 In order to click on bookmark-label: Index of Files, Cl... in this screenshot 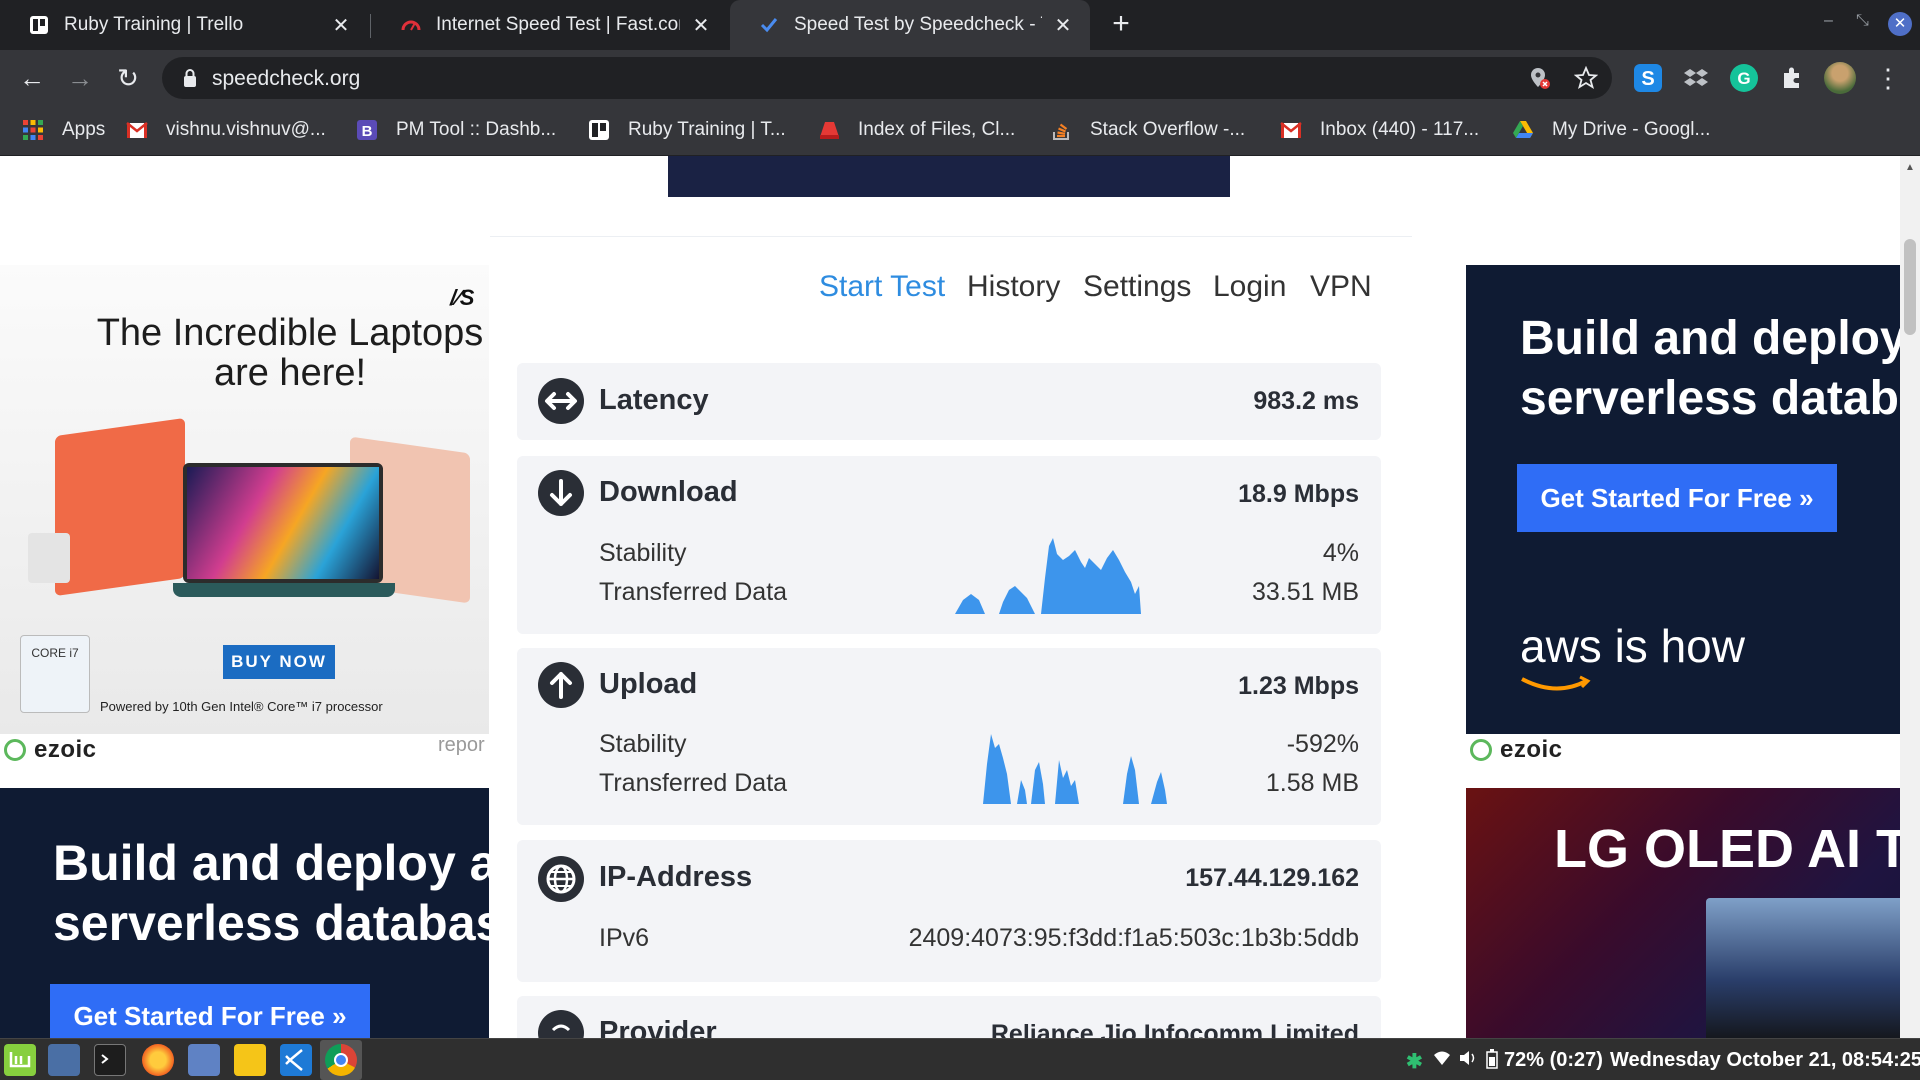, I will do `click(937, 129)`.